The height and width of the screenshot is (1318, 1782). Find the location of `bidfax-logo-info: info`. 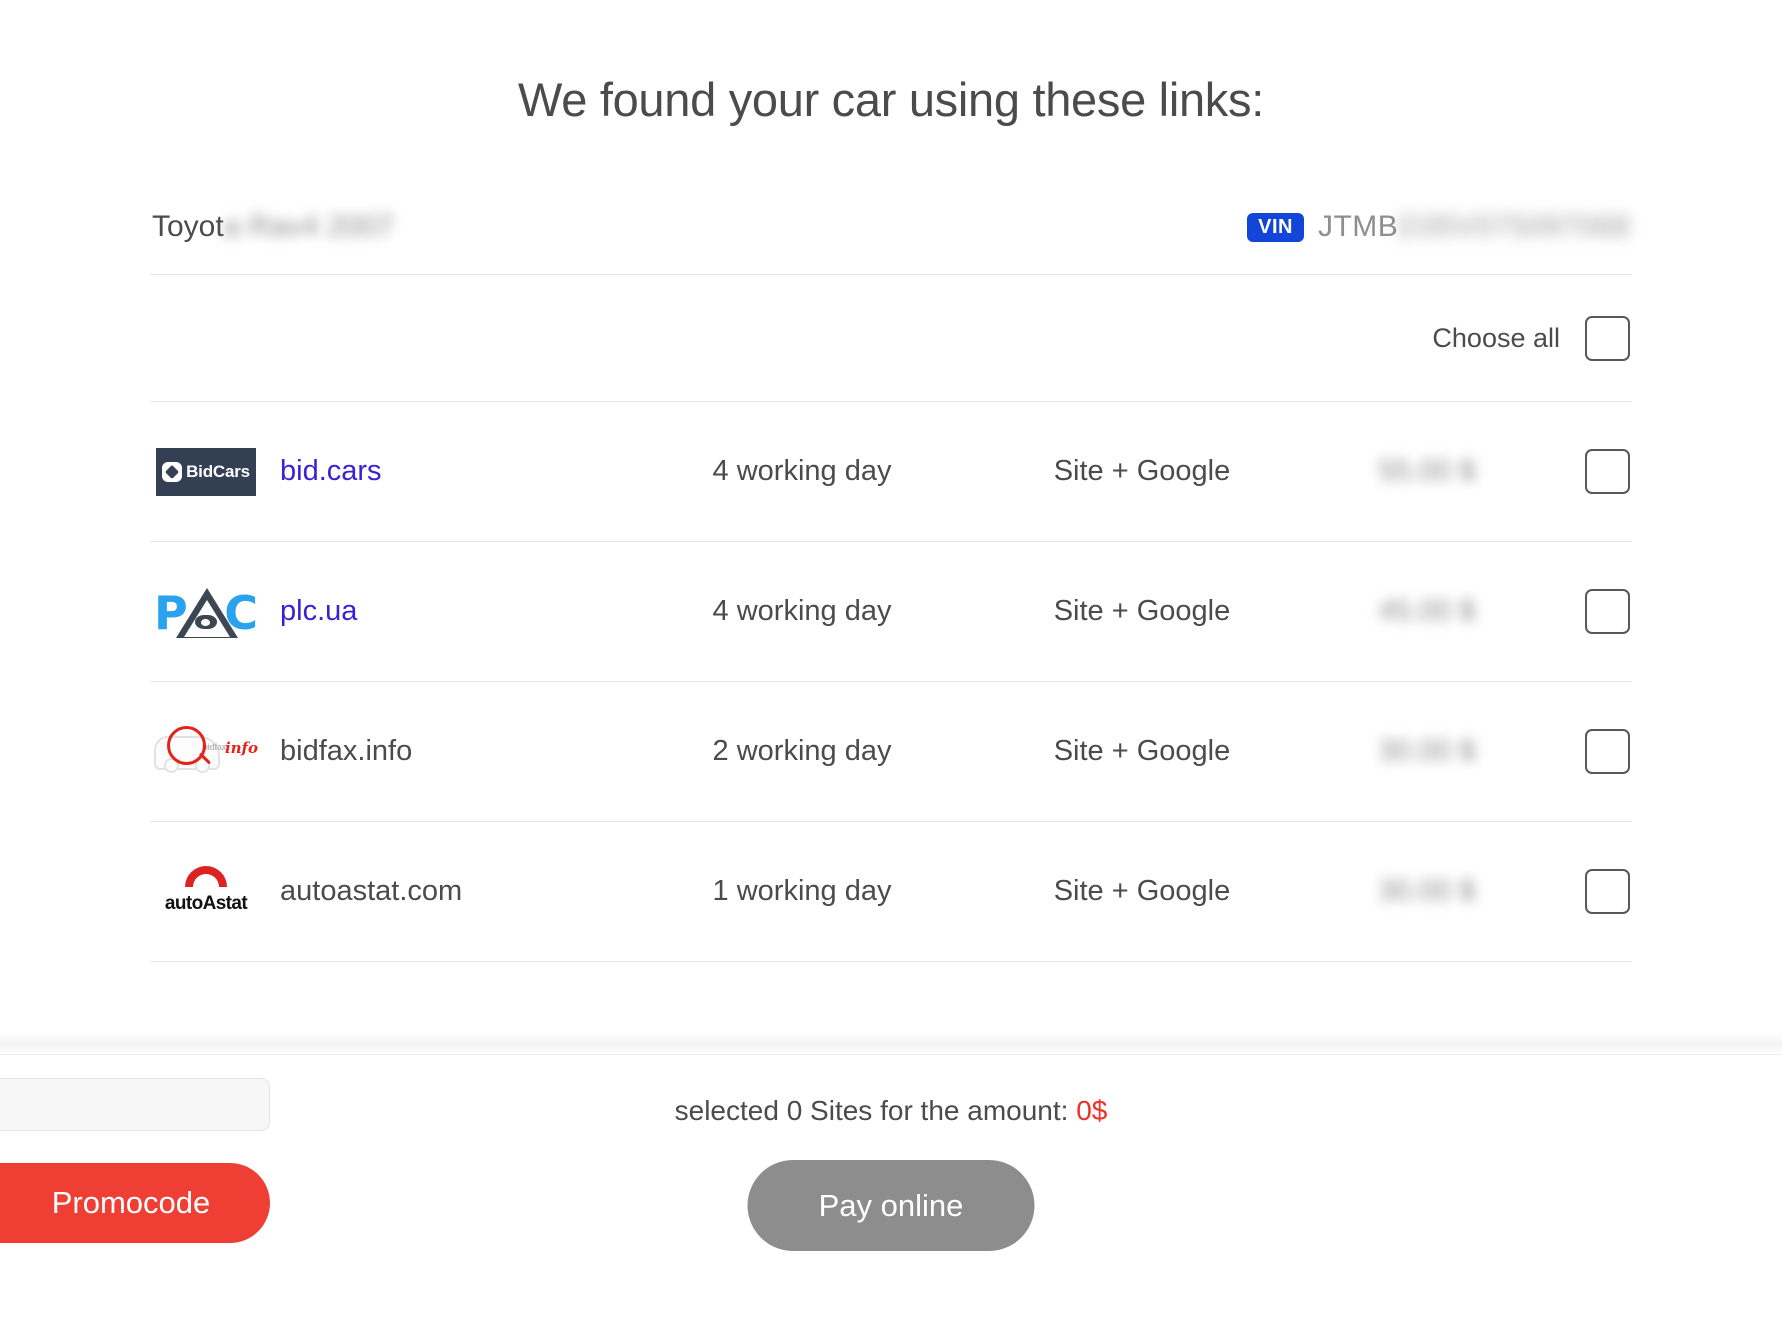

bidfax-logo-info: info is located at coordinates (241, 747).